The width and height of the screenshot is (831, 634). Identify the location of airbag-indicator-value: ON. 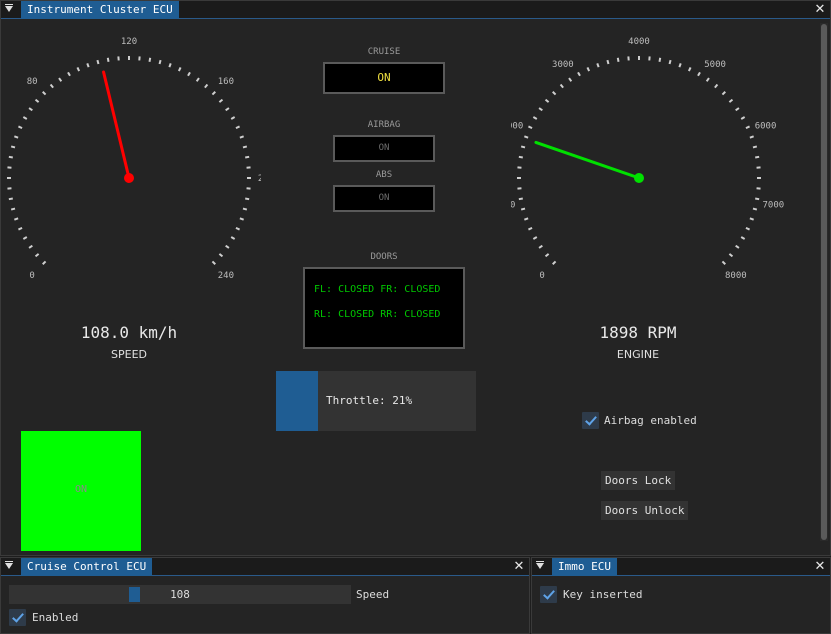
(384, 148).